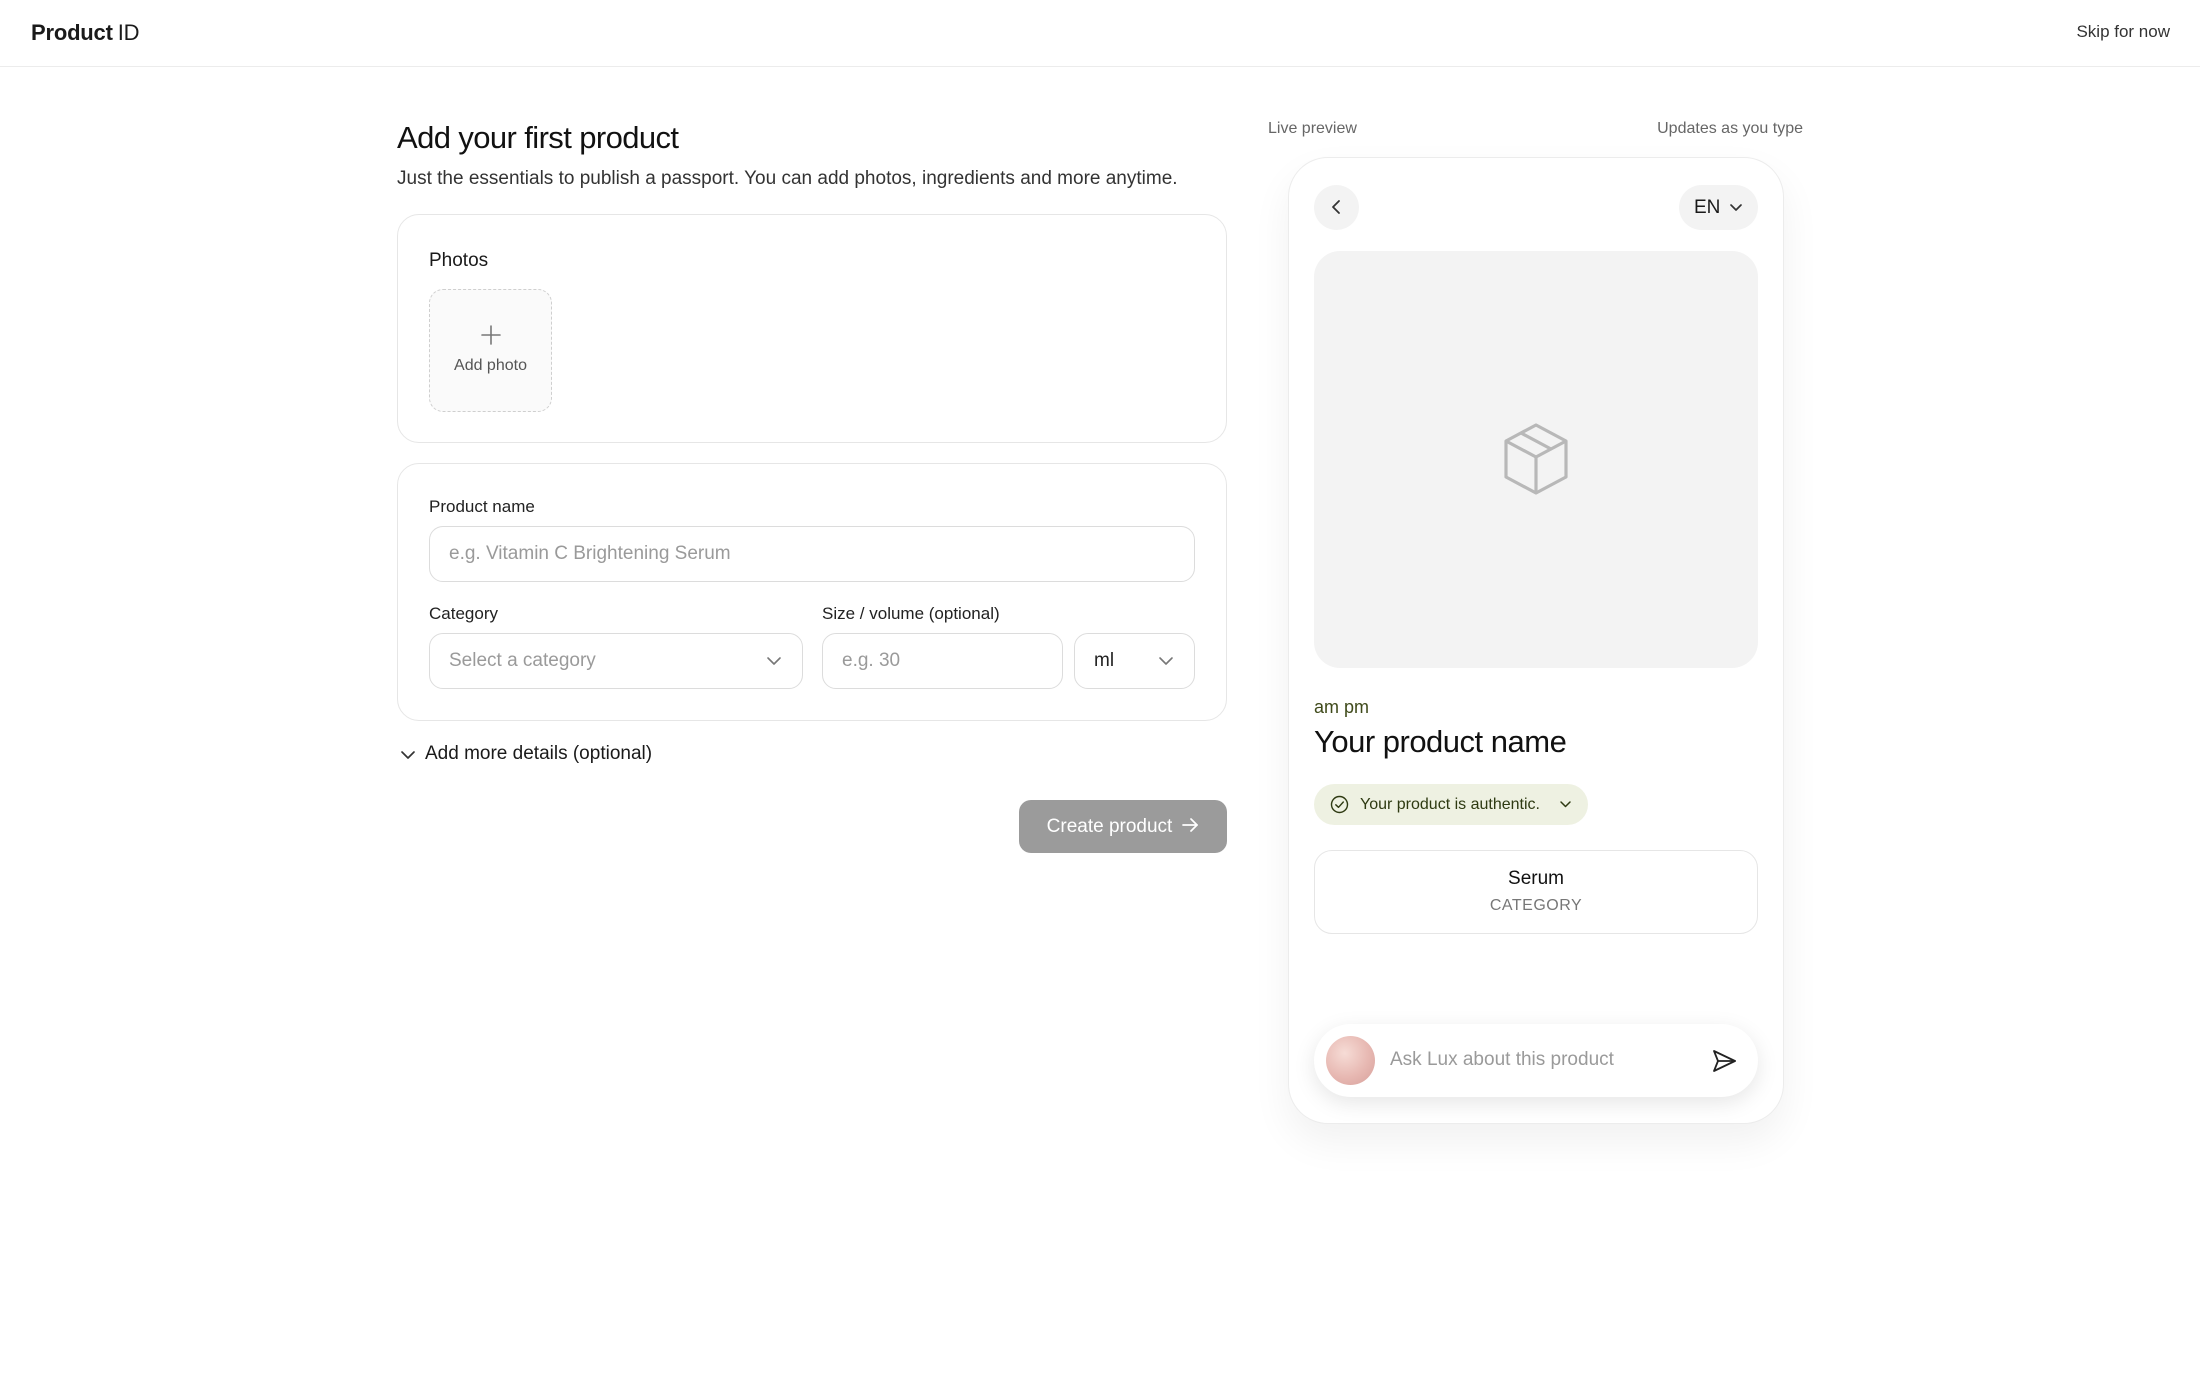 The image size is (2200, 1380). I want to click on box-icon, so click(1536, 459).